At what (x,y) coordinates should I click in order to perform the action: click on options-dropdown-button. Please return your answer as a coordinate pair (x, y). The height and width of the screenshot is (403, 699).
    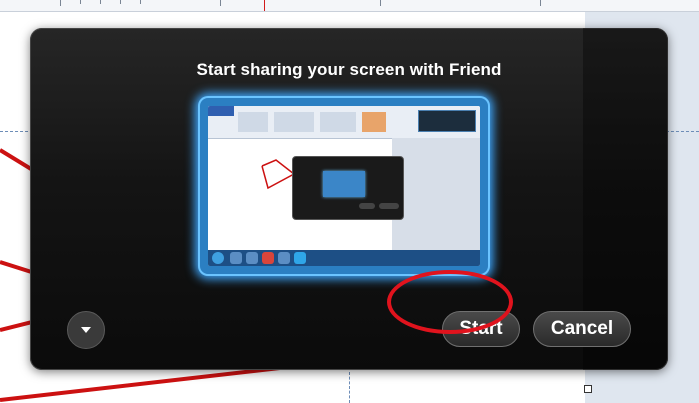
    Looking at the image, I should click on (86, 330).